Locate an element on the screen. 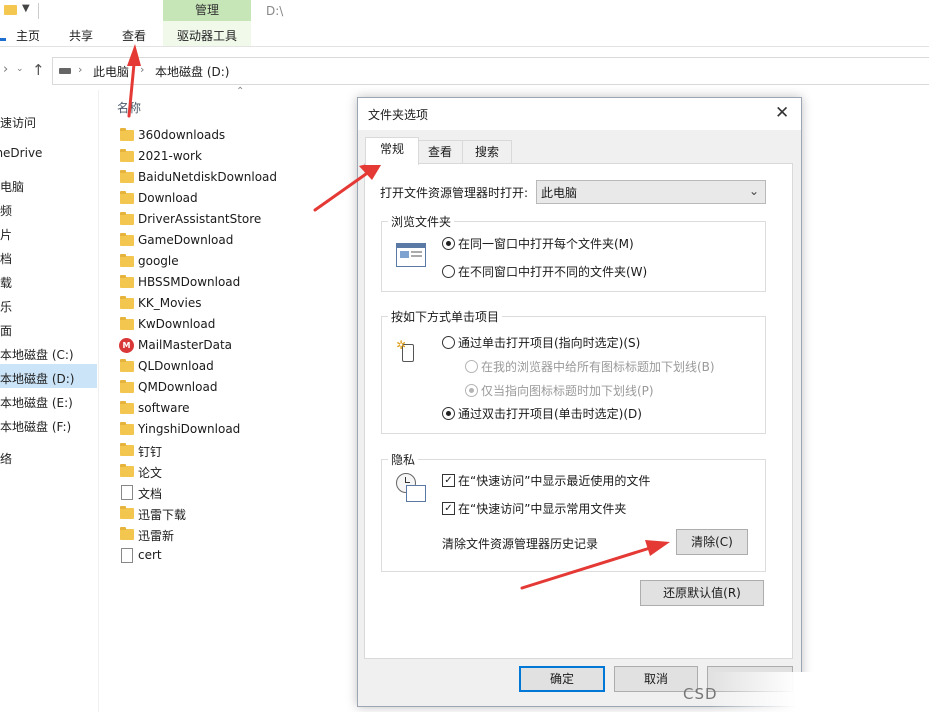 The image size is (929, 712). file-name: 钉钉 is located at coordinates (150, 452).